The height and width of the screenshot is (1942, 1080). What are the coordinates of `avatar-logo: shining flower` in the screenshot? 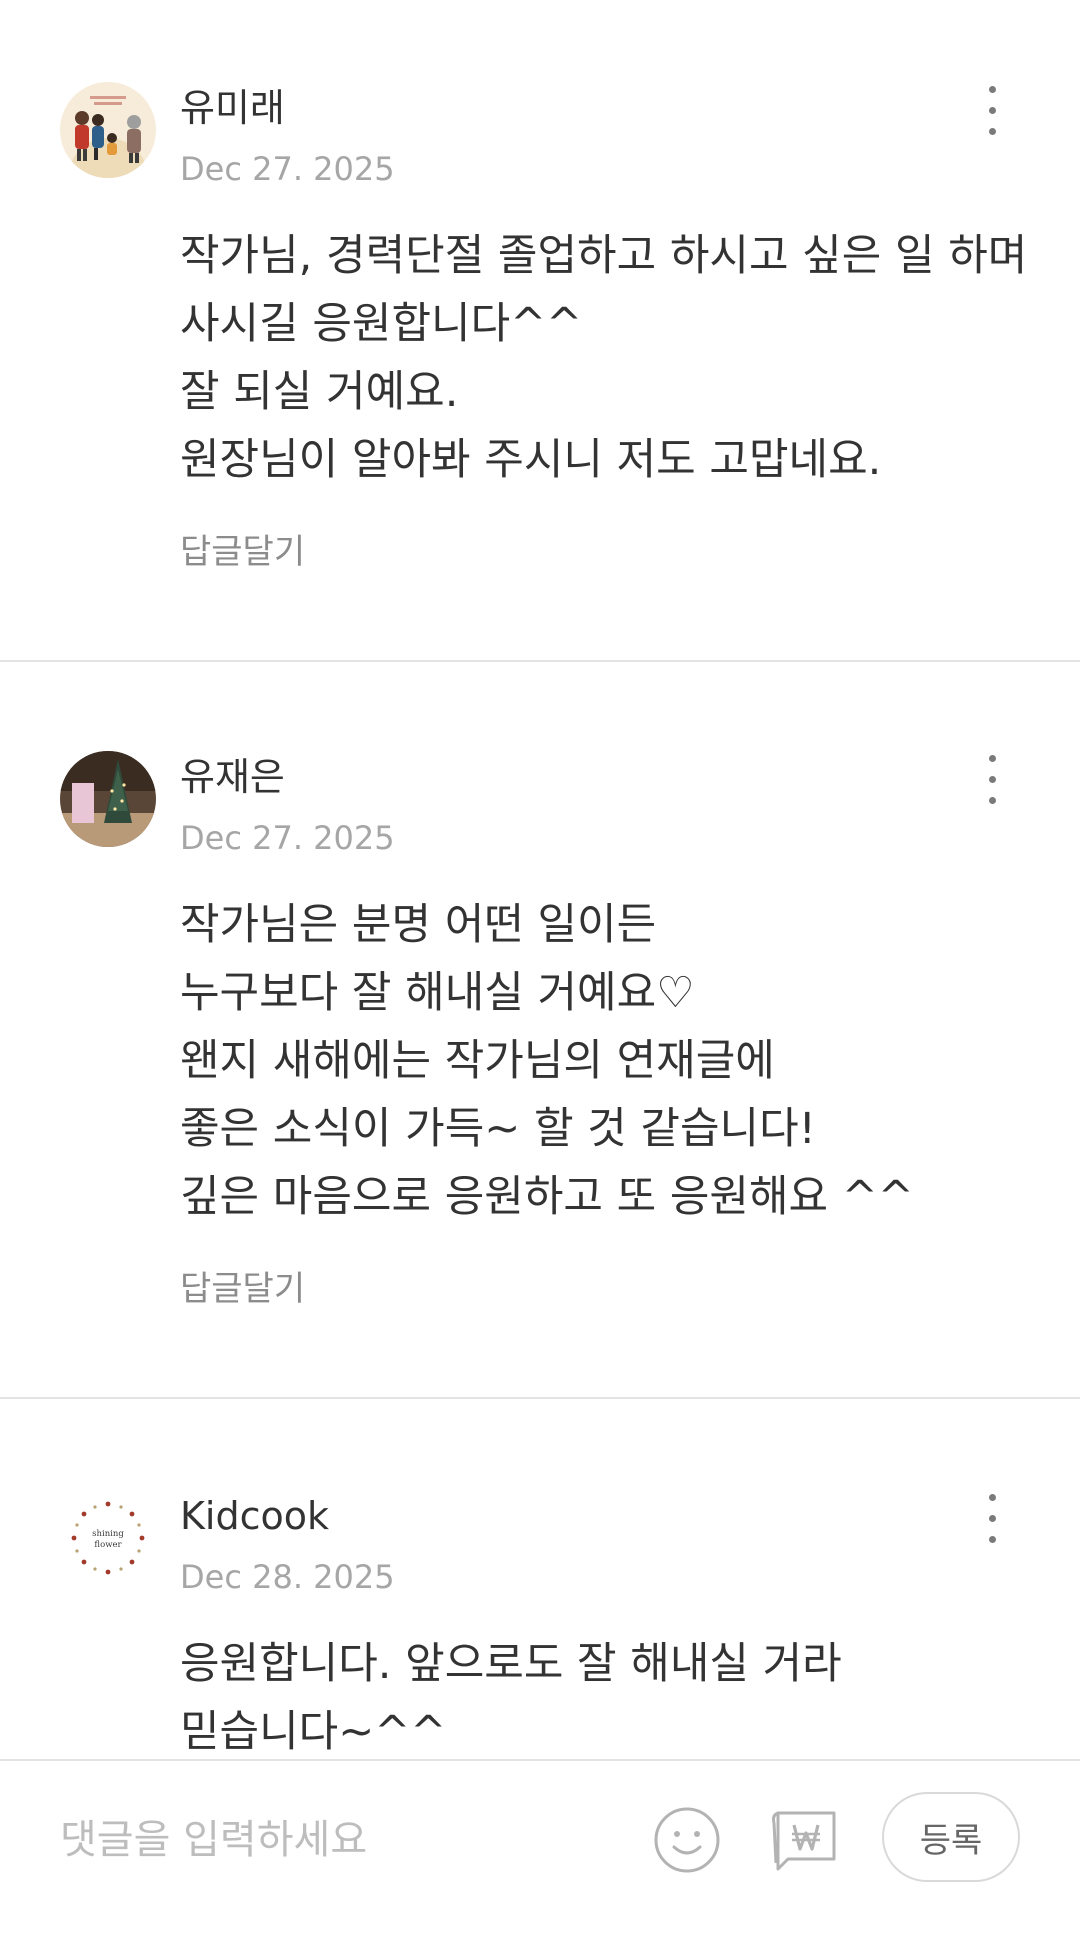 It's located at (108, 1538).